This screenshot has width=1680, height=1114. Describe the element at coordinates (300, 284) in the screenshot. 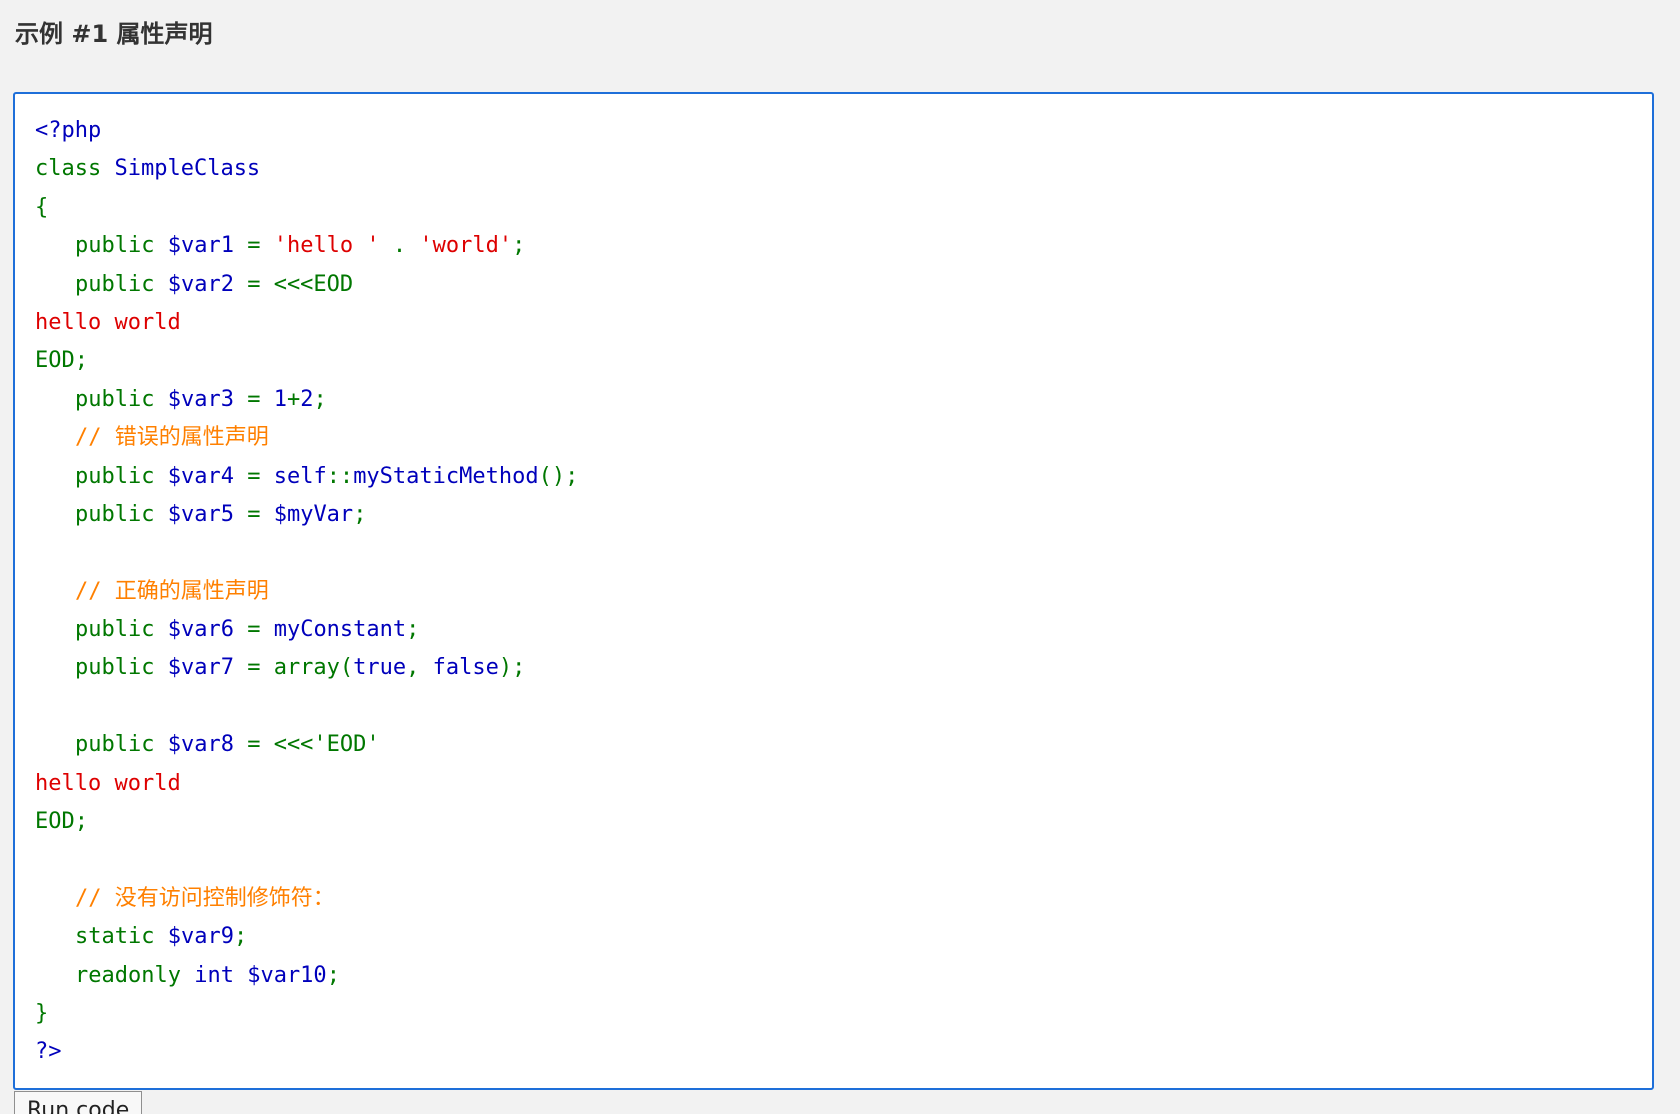

I see `code-token: = <<<EOD` at that location.